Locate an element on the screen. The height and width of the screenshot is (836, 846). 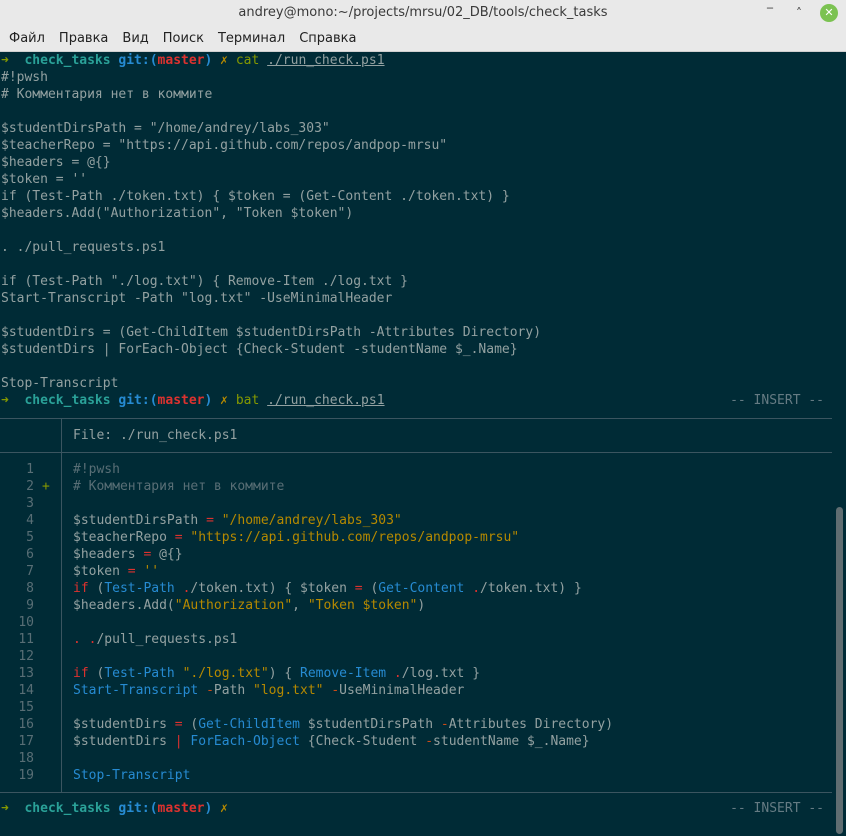
line-number: 8 is located at coordinates (30, 588).